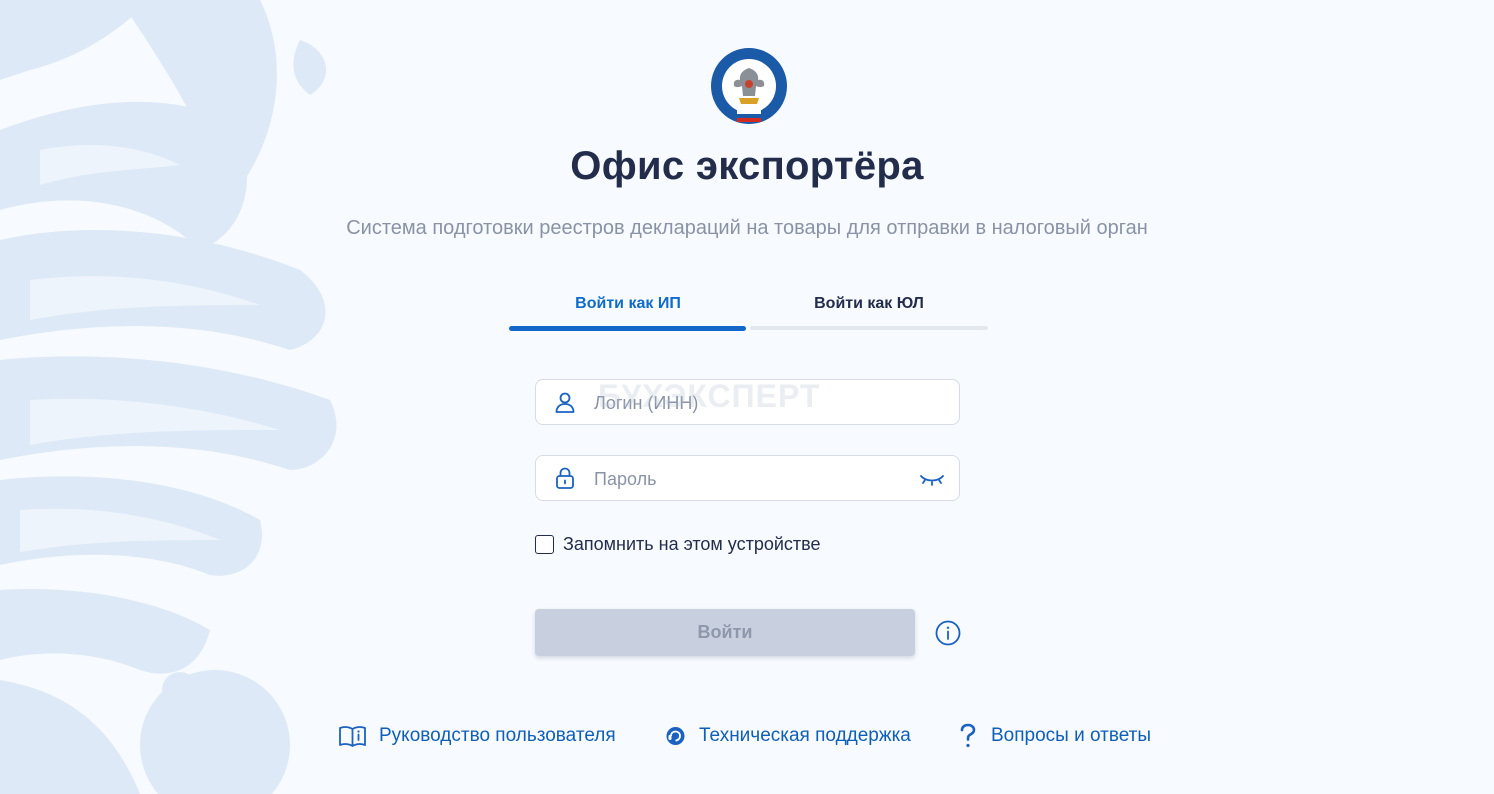 This screenshot has height=794, width=1494. What do you see at coordinates (544, 544) in the screenshot?
I see `remember-checkbox` at bounding box center [544, 544].